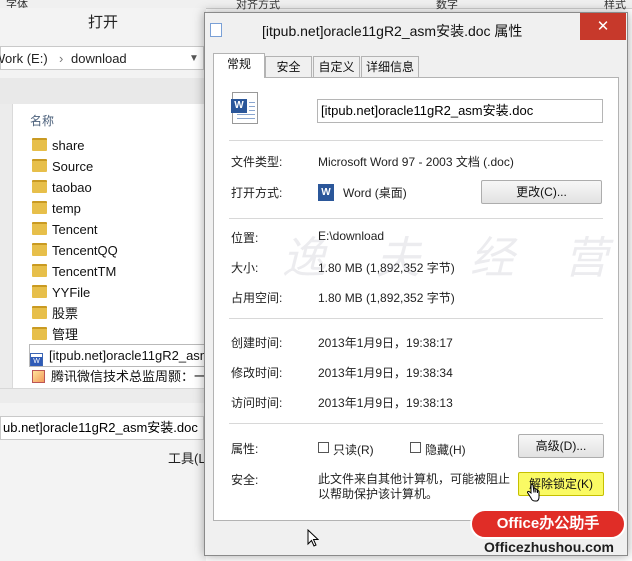 The height and width of the screenshot is (561, 632). What do you see at coordinates (385, 343) in the screenshot?
I see `created-value: 2013年1月9日，19:38:17` at bounding box center [385, 343].